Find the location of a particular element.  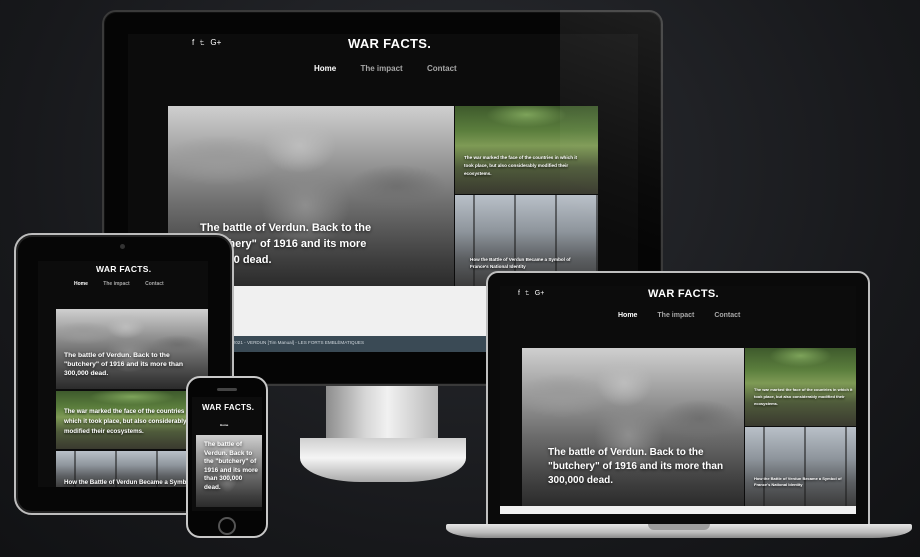

main-nav: Home The impact Contact is located at coordinates (385, 68).